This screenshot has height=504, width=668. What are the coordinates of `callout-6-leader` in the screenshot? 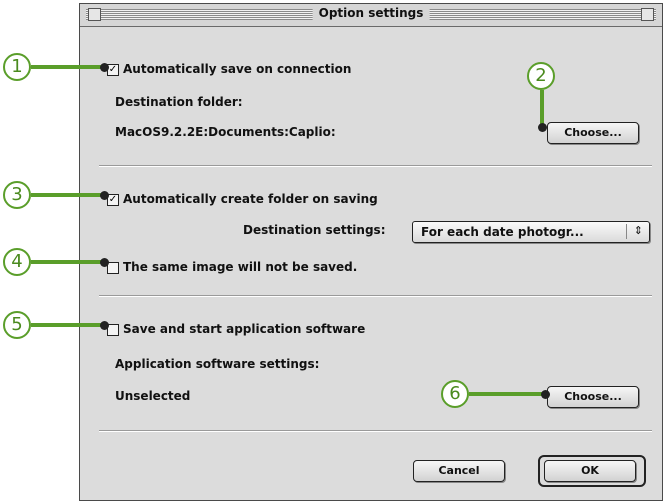 It's located at (507, 394).